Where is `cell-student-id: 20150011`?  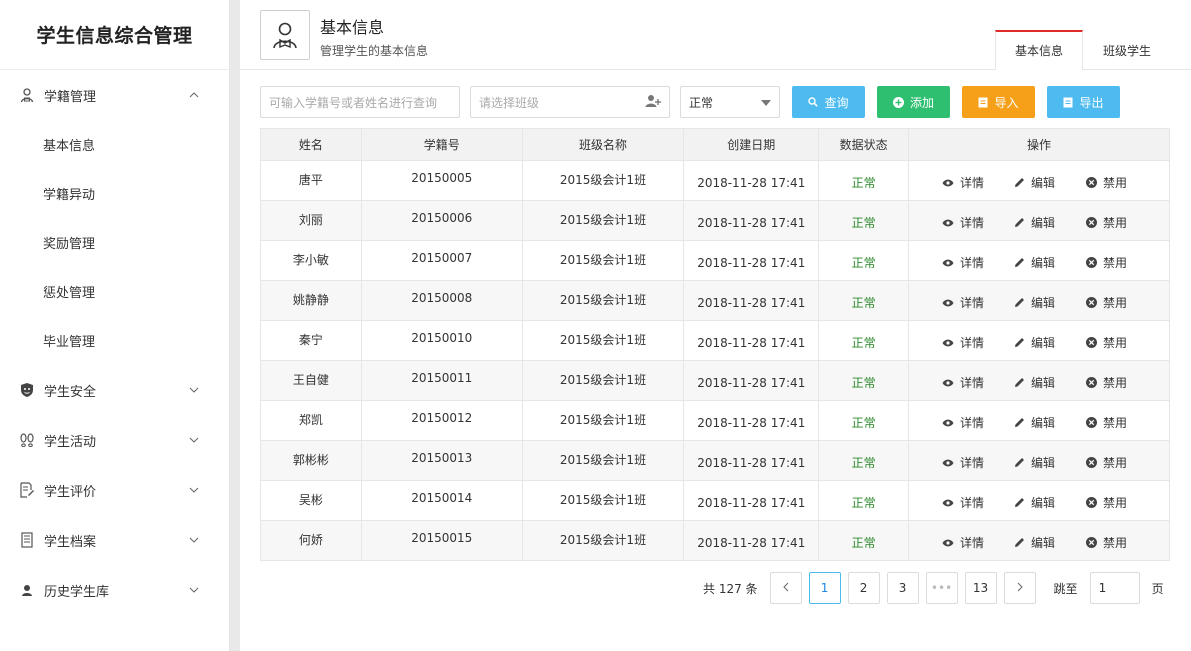 cell-student-id: 20150011 is located at coordinates (441, 380).